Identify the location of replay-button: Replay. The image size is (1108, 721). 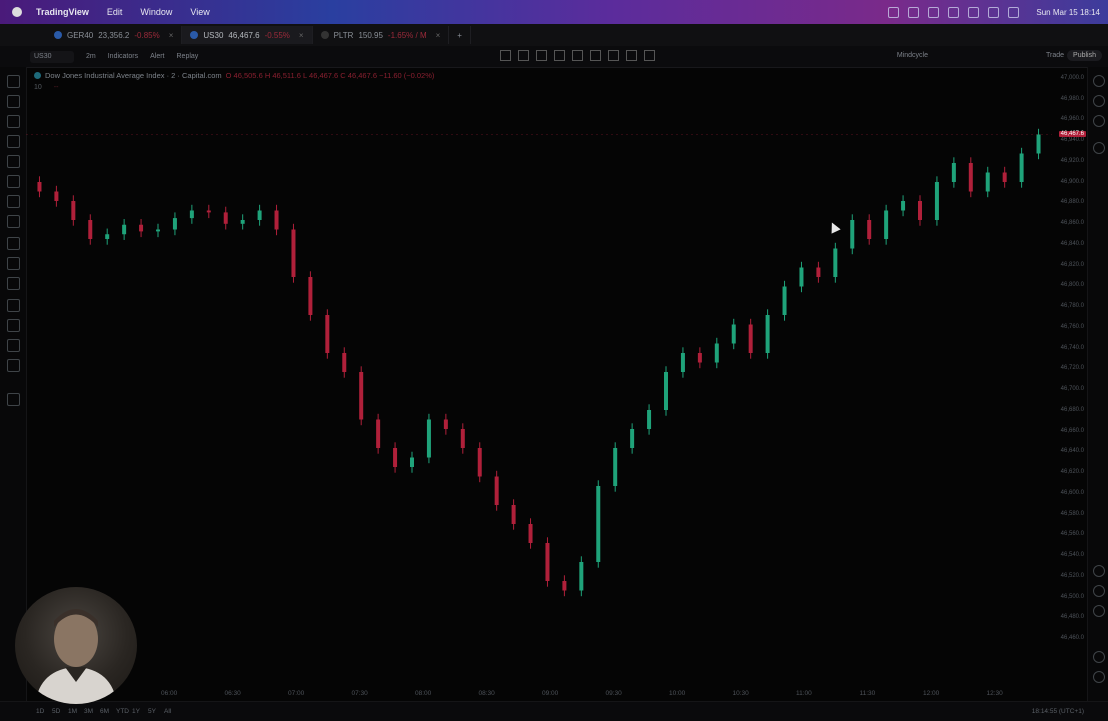
(188, 56).